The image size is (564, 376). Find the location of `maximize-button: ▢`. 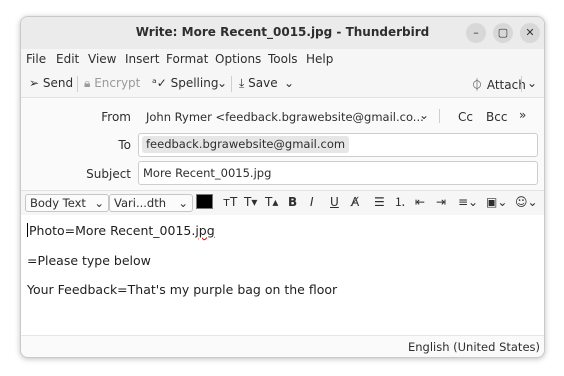

maximize-button: ▢ is located at coordinates (503, 33).